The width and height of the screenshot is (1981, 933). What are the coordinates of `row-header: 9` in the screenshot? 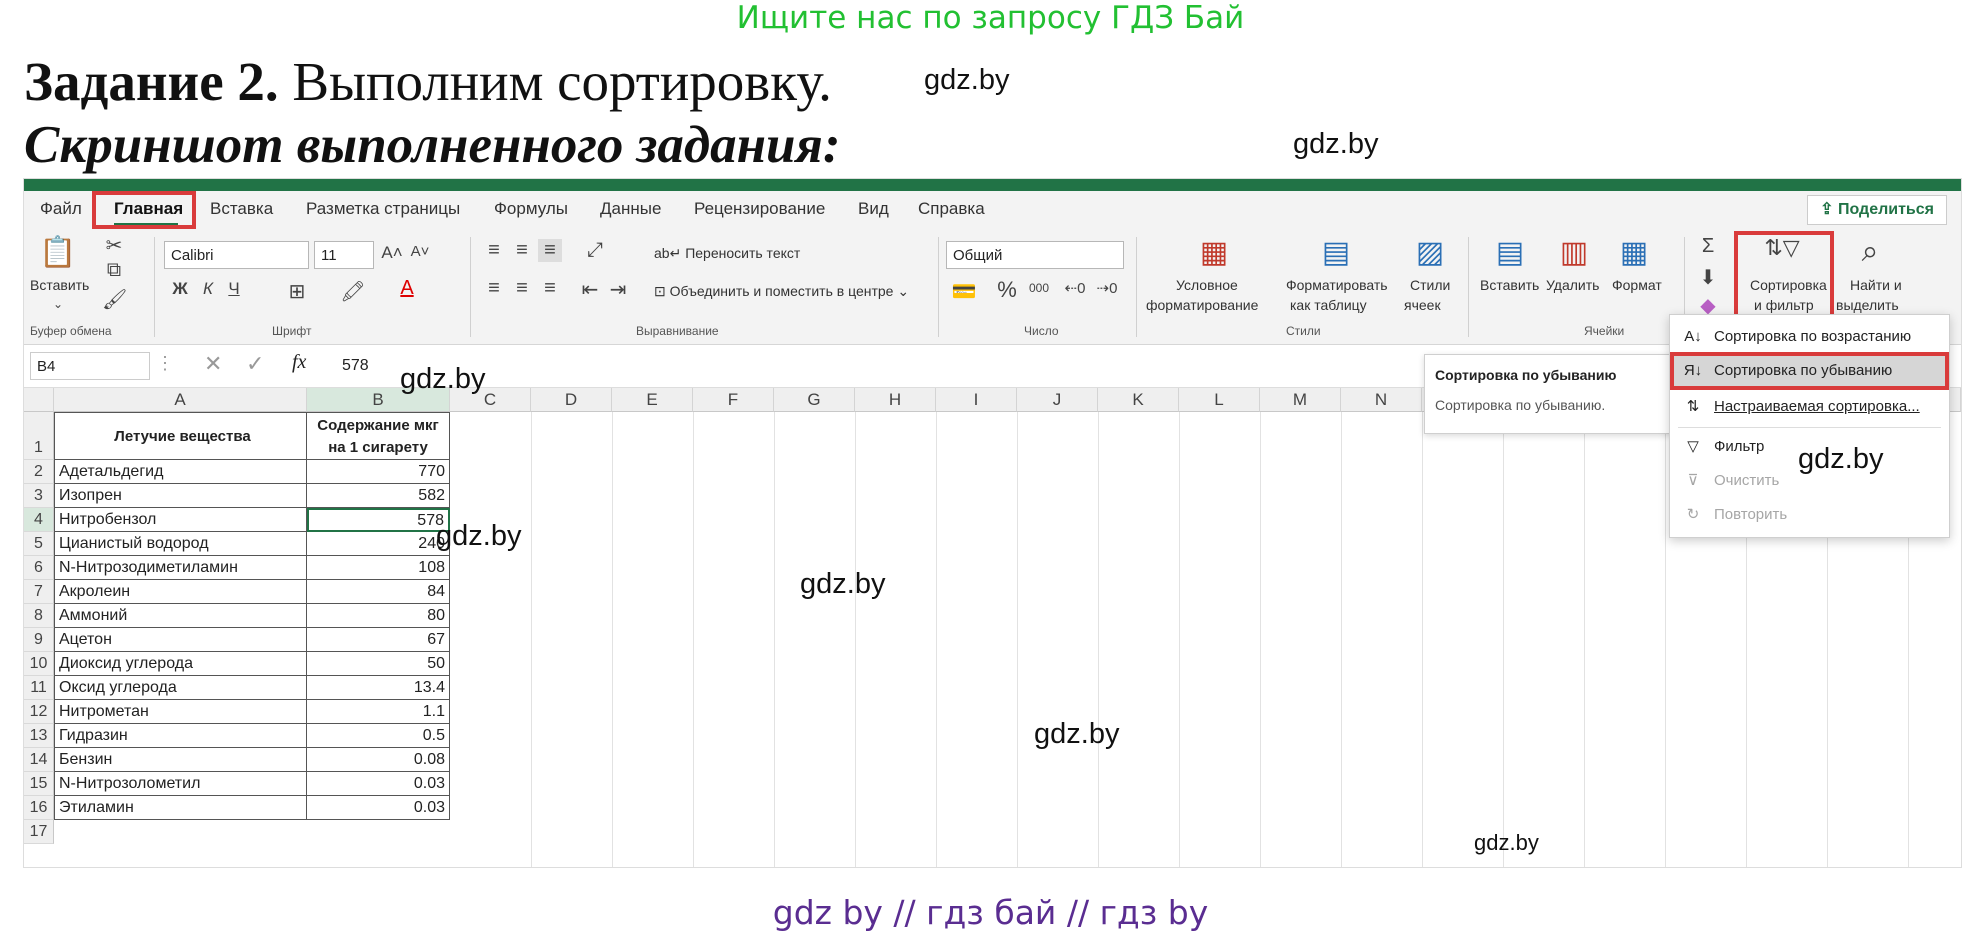 It's located at (39, 640).